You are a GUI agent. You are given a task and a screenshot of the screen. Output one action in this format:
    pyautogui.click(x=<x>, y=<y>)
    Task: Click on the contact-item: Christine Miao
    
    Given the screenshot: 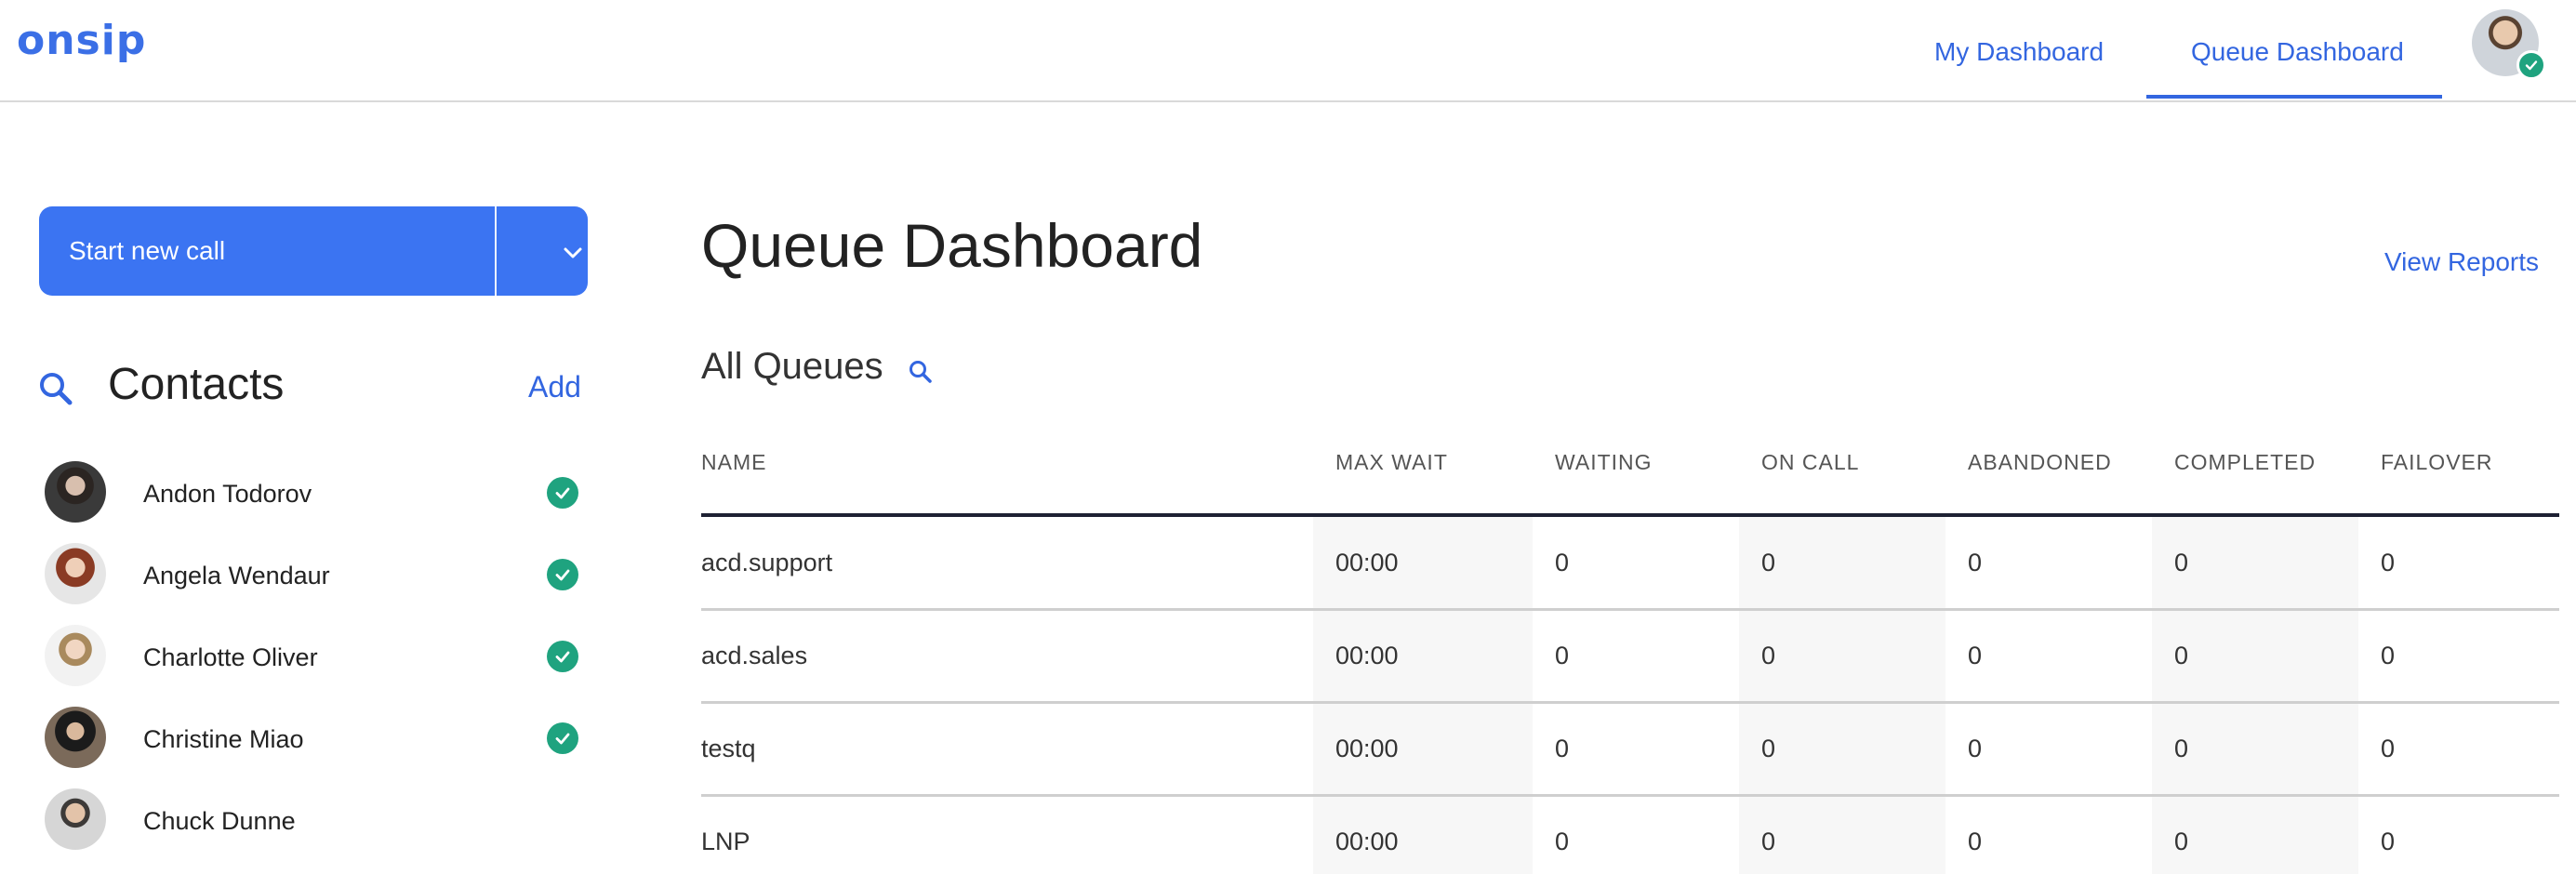 What is the action you would take?
    pyautogui.click(x=324, y=740)
    